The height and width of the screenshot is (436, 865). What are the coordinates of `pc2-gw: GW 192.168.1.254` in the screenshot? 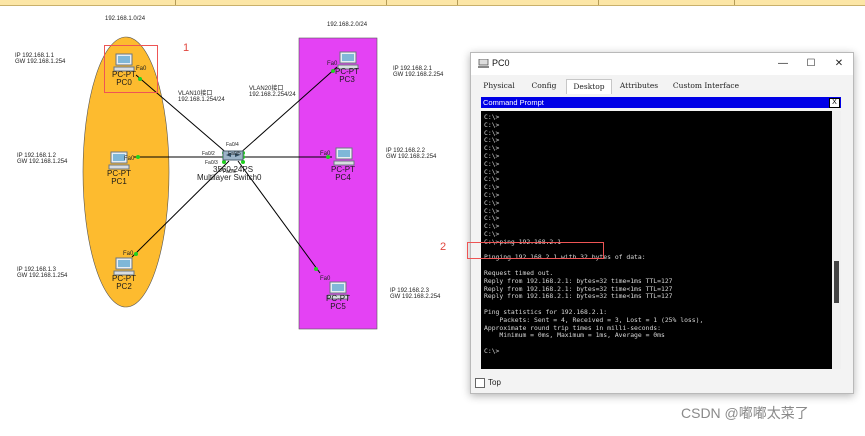 It's located at (42, 276).